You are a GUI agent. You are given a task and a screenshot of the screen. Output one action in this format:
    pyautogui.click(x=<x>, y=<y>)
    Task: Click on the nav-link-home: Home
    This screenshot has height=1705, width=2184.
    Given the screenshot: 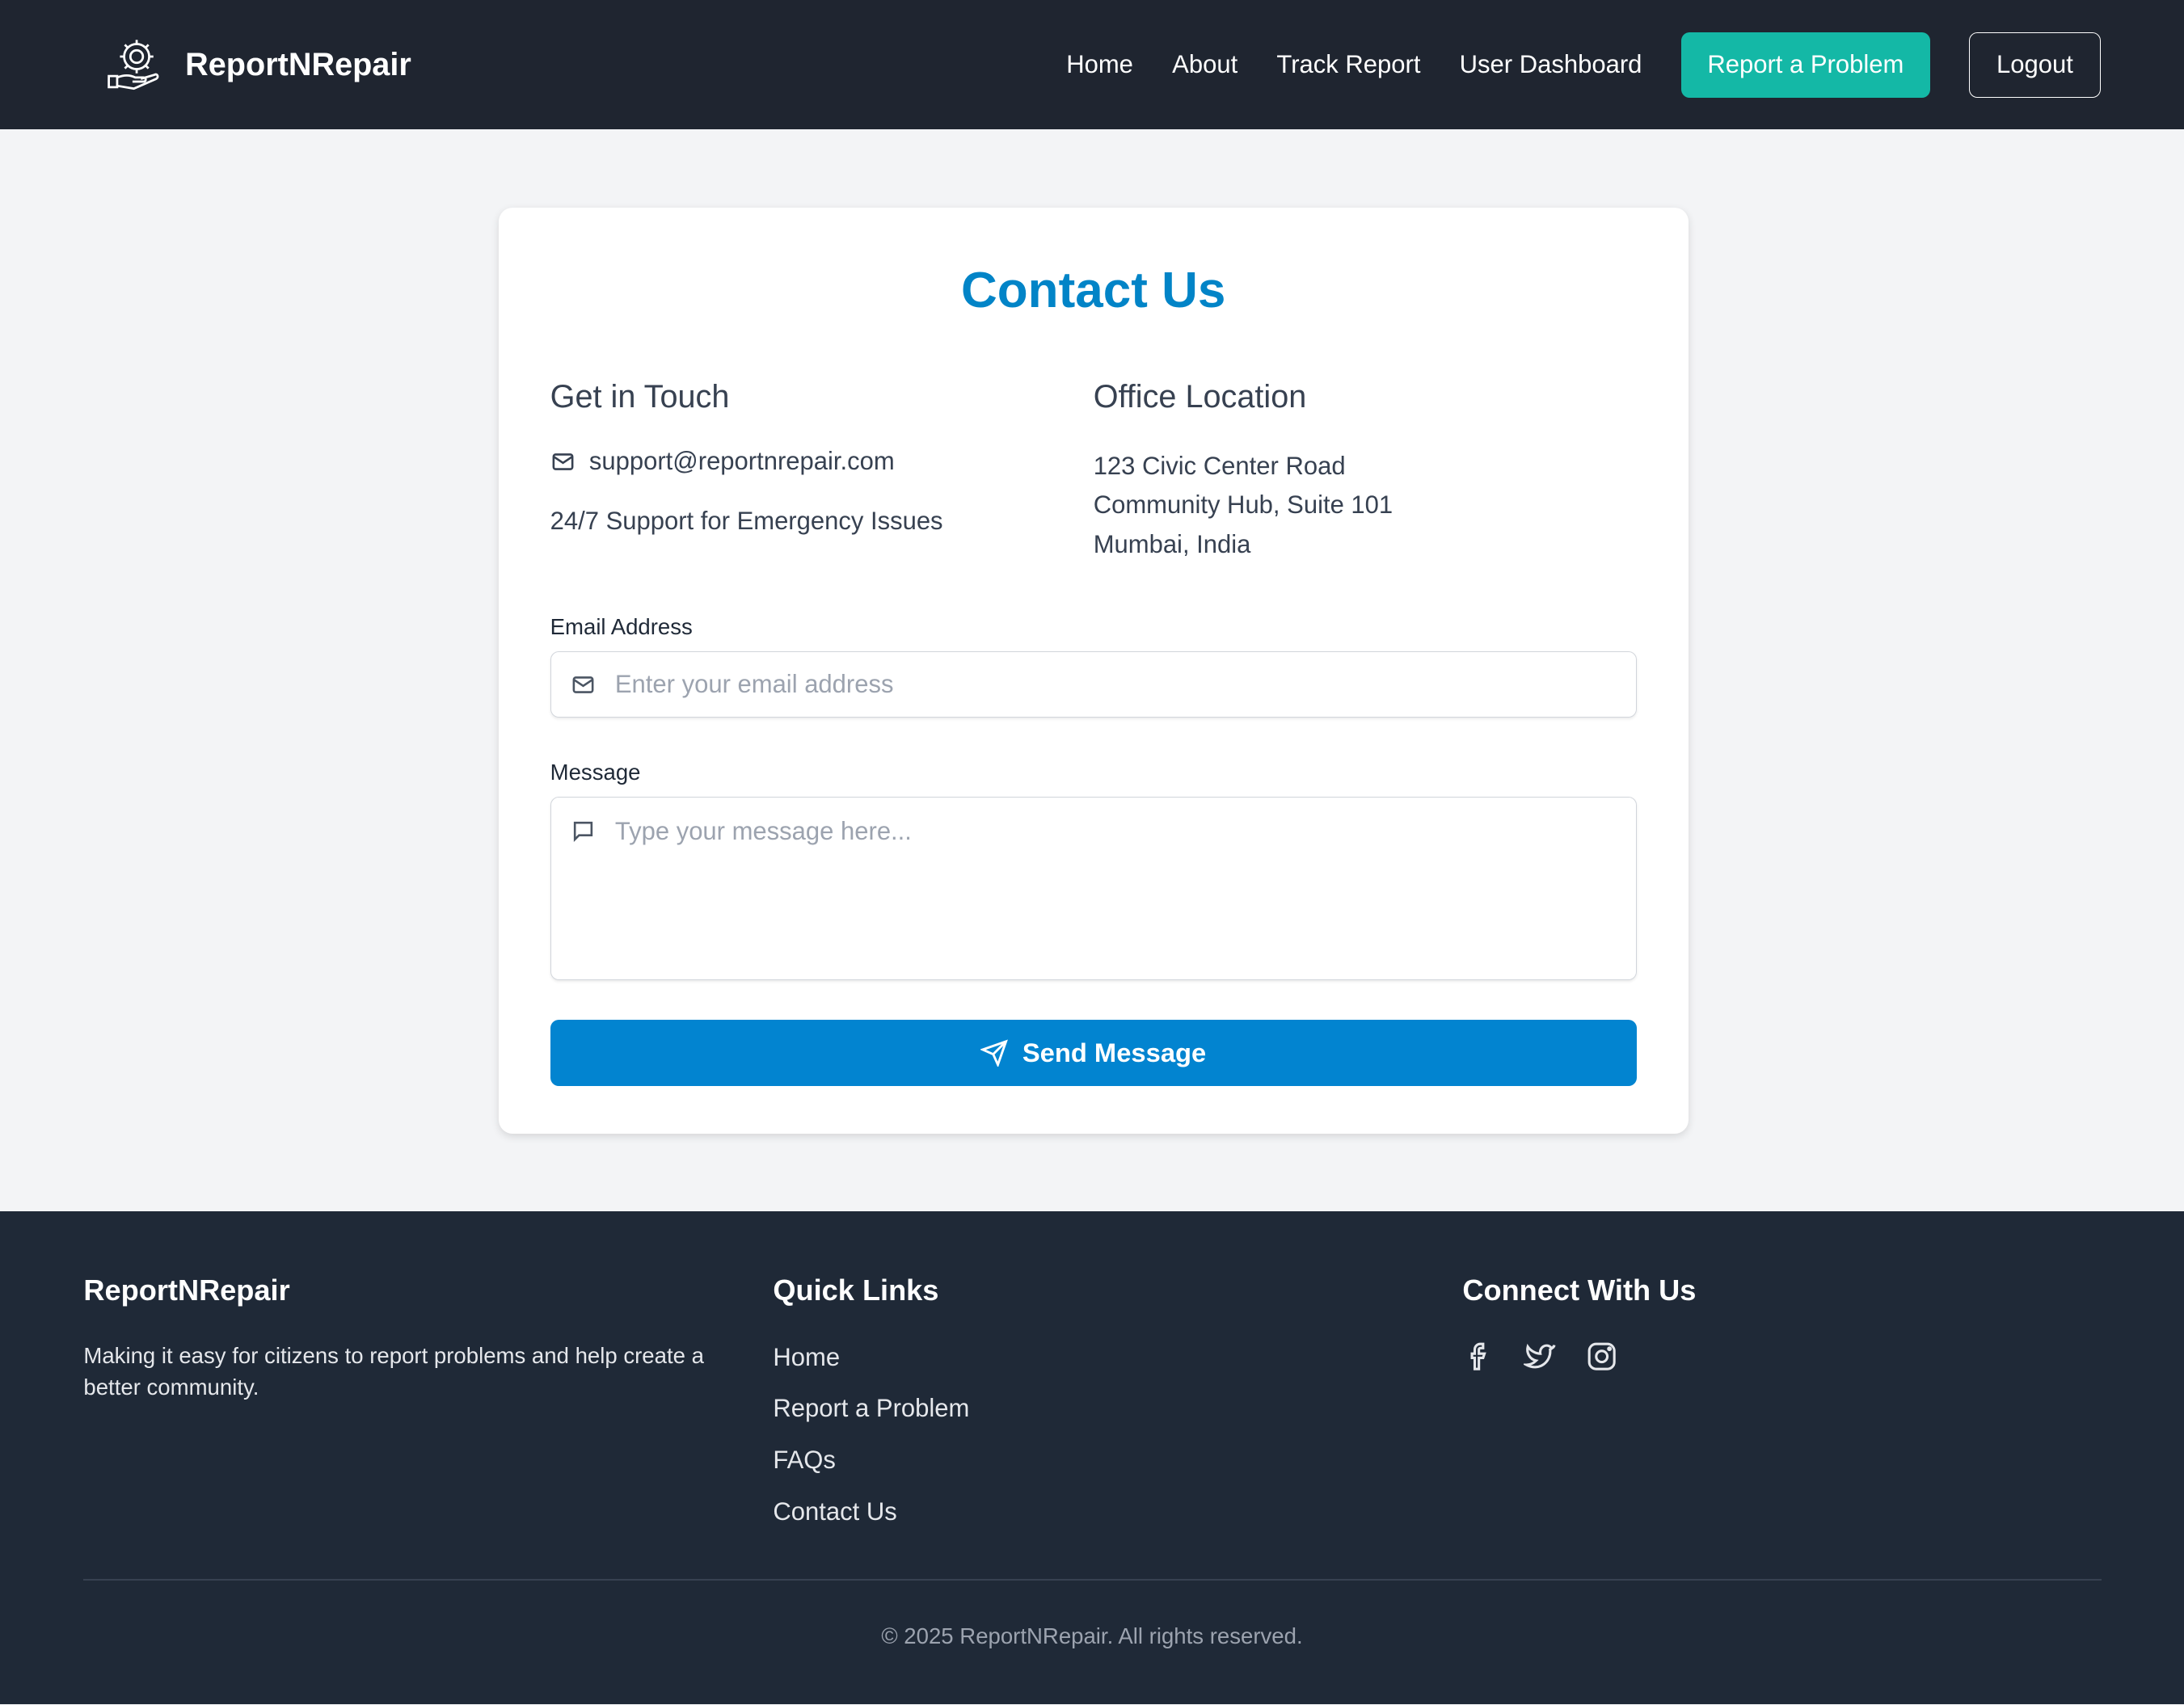 What is the action you would take?
    pyautogui.click(x=1099, y=64)
    